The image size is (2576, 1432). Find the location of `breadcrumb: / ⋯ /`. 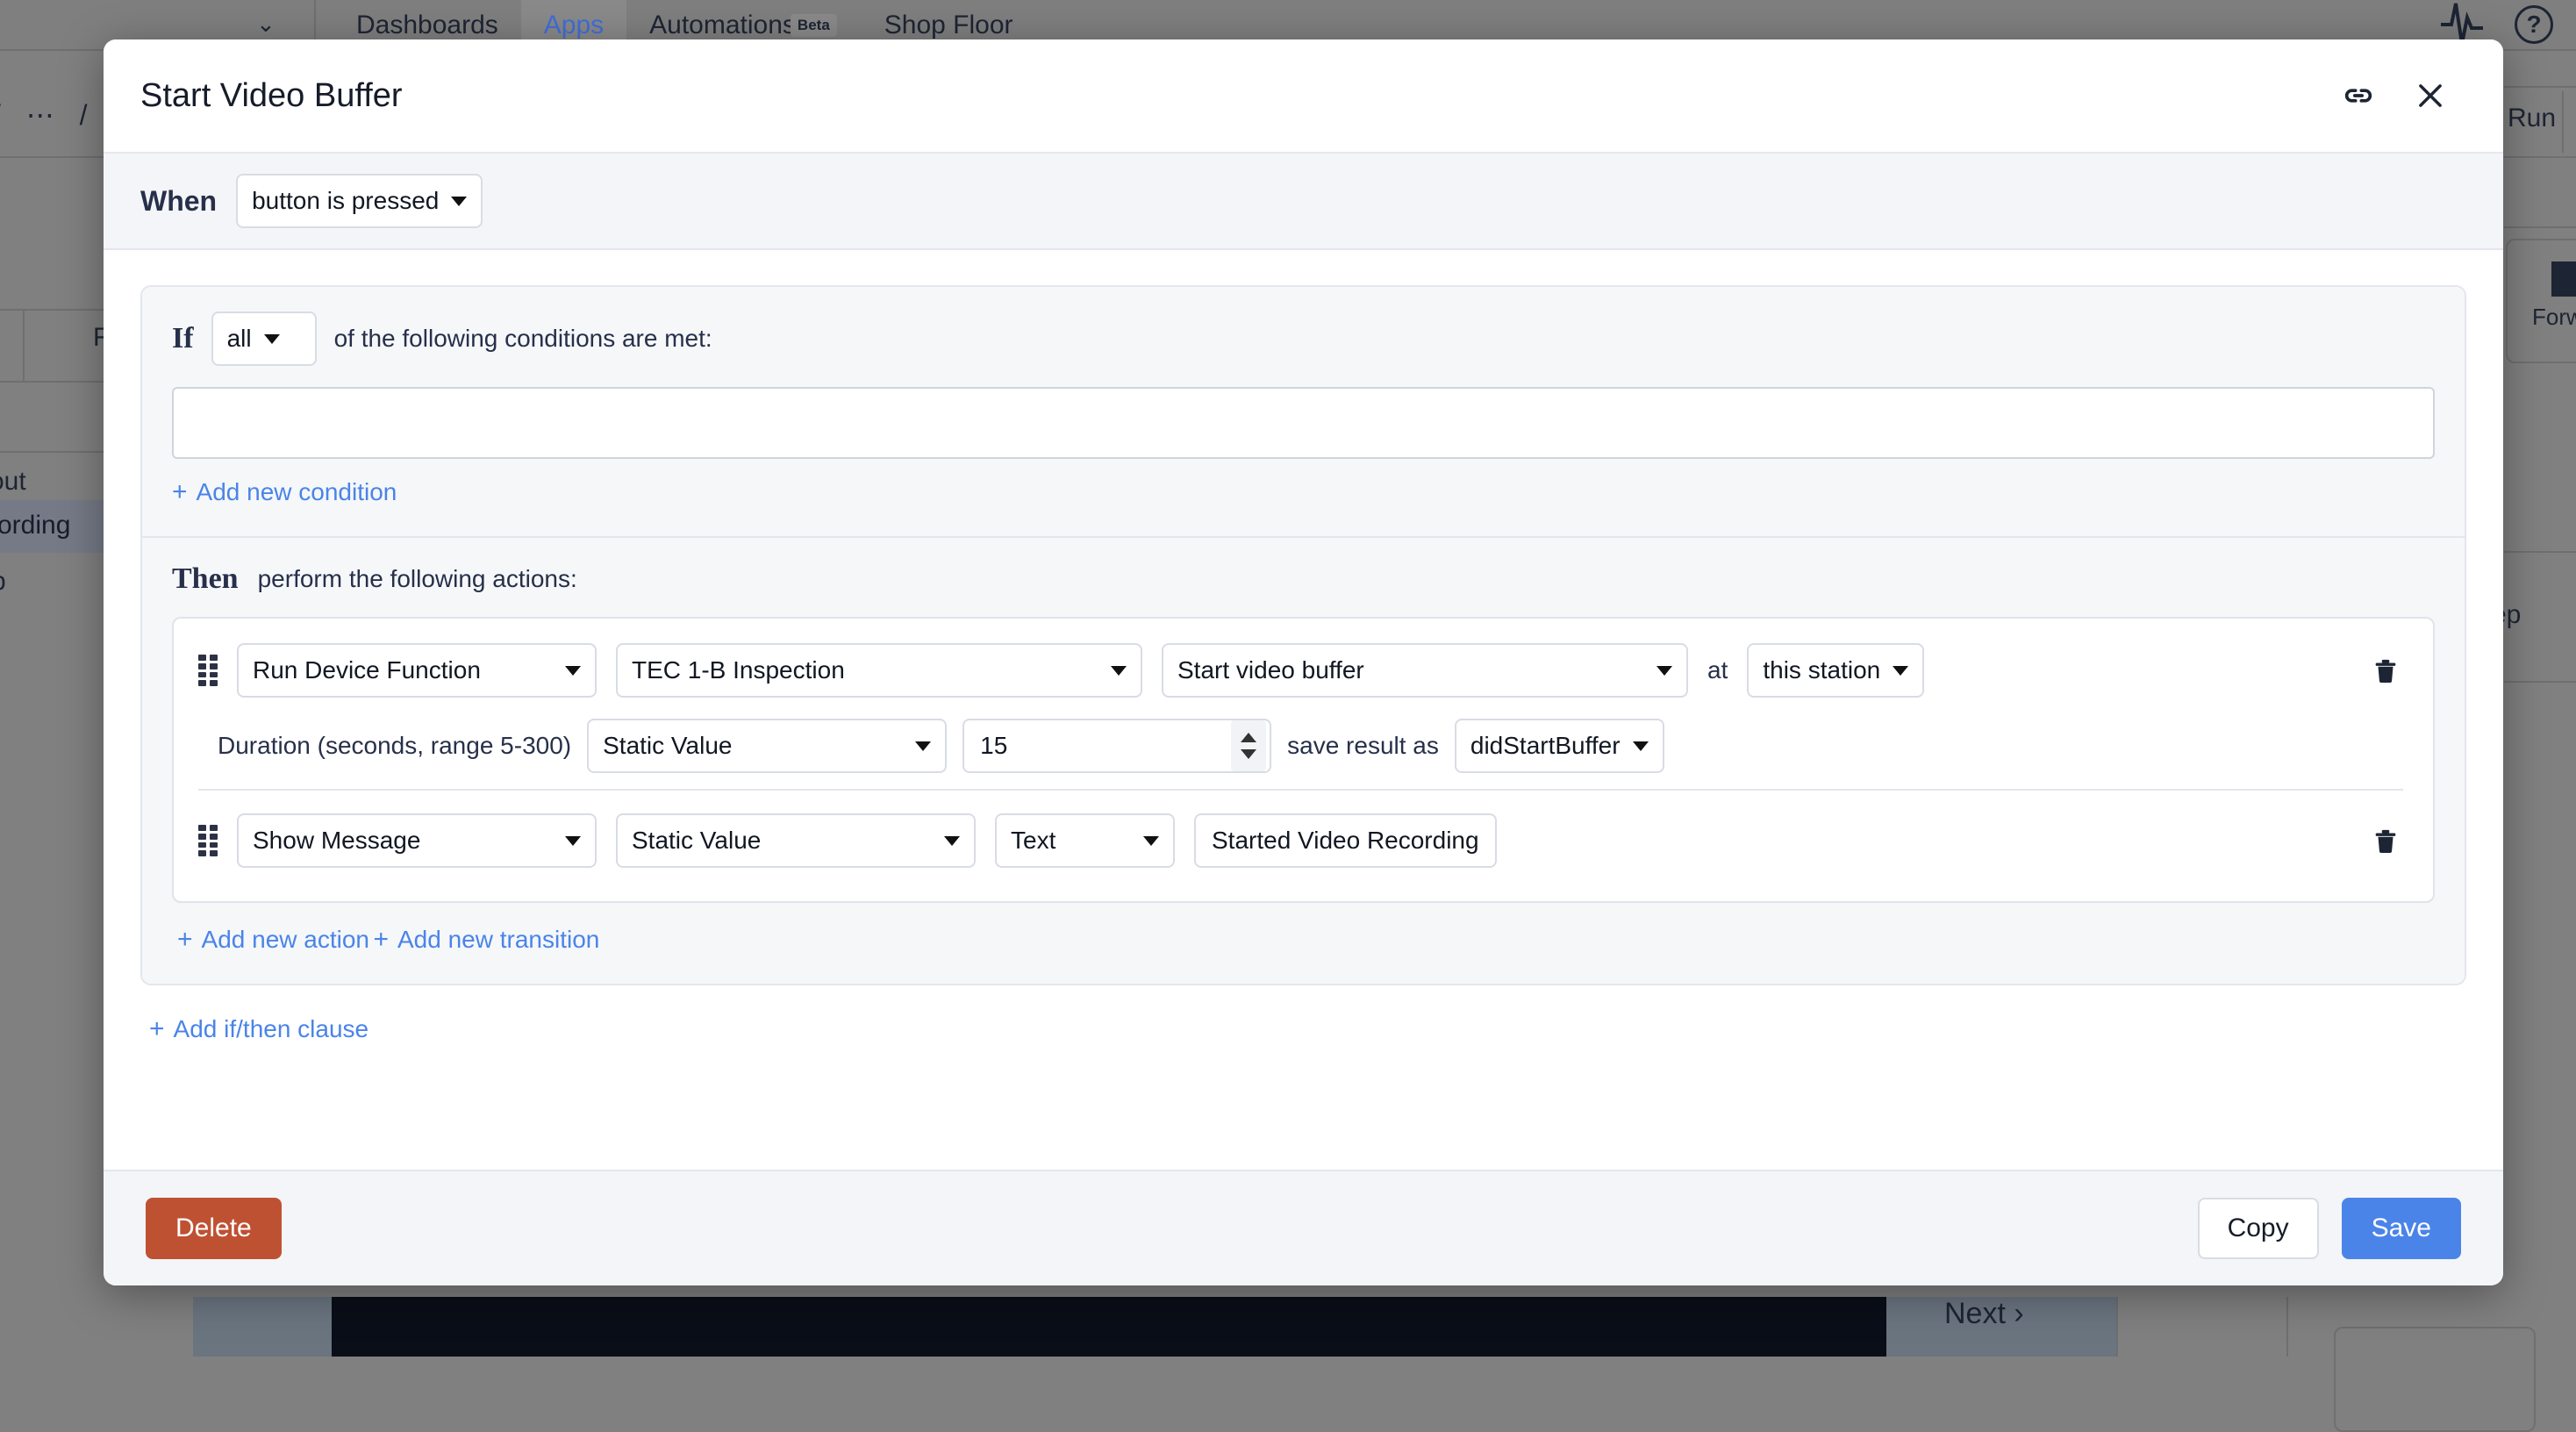

breadcrumb: / ⋯ / is located at coordinates (48, 115).